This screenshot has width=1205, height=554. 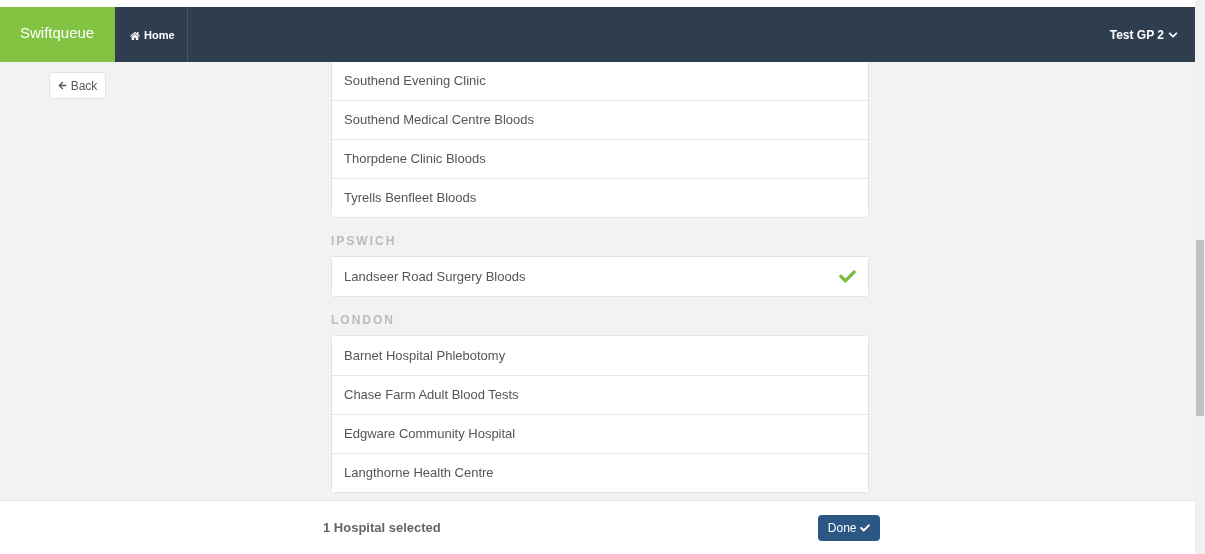 I want to click on done-button: Done, so click(x=849, y=527).